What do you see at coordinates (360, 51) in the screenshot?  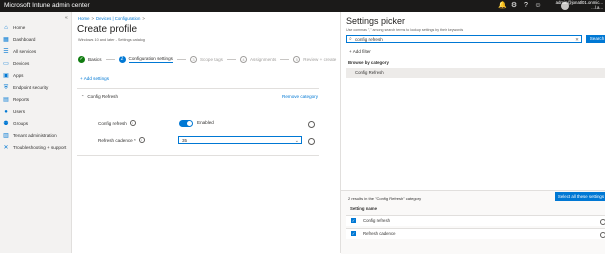 I see `add-filter-button: + Add filter` at bounding box center [360, 51].